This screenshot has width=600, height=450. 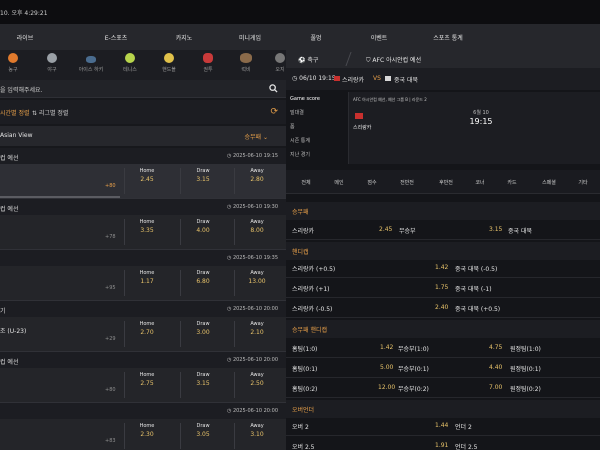 I want to click on option-name: 스리랑카 (+1), so click(x=311, y=288).